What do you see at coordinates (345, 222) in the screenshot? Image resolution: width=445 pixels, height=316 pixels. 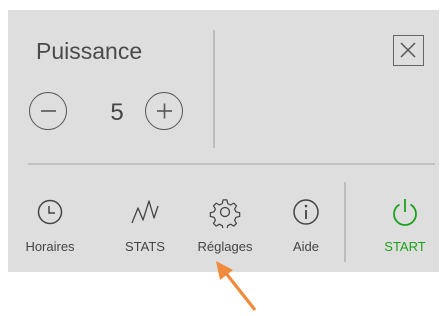 I see `bottom-vertical-divider` at bounding box center [345, 222].